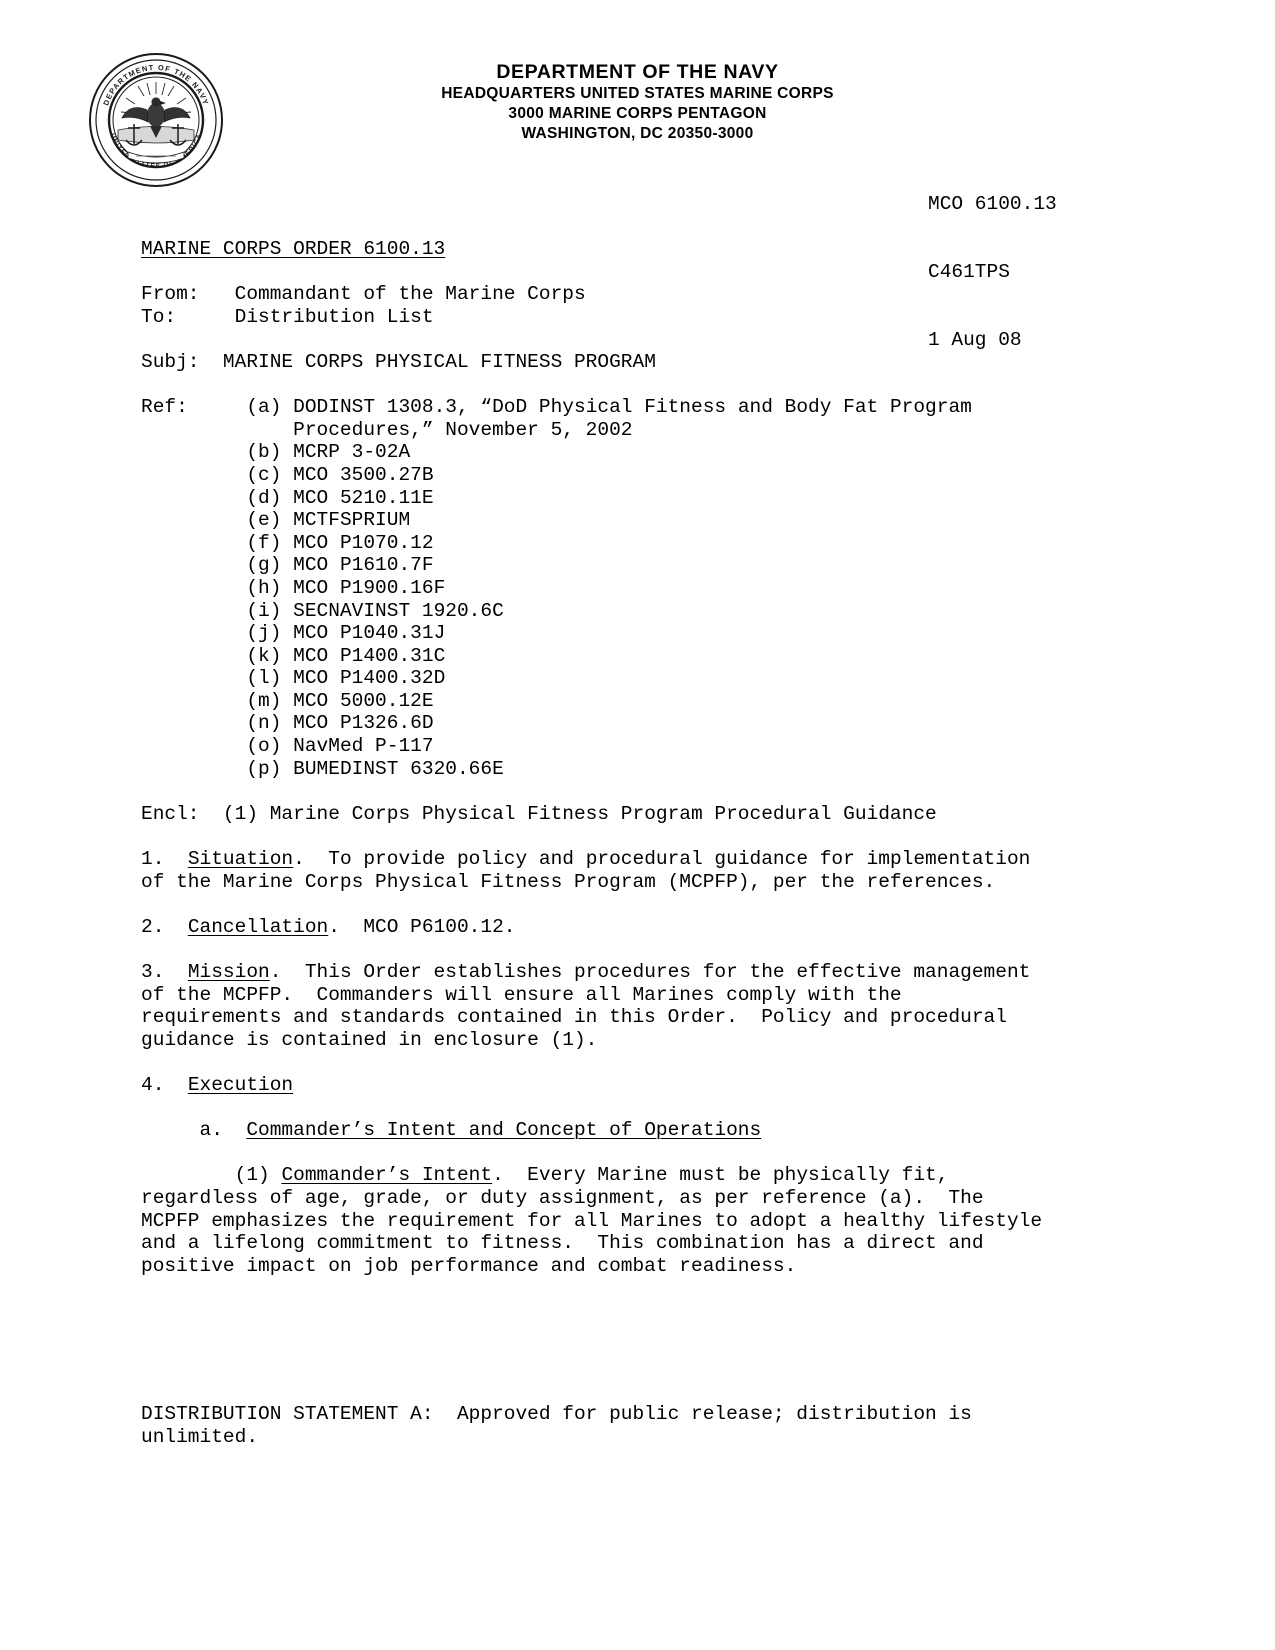  I want to click on reference-item: (f) MCO P1070.12, so click(621, 543).